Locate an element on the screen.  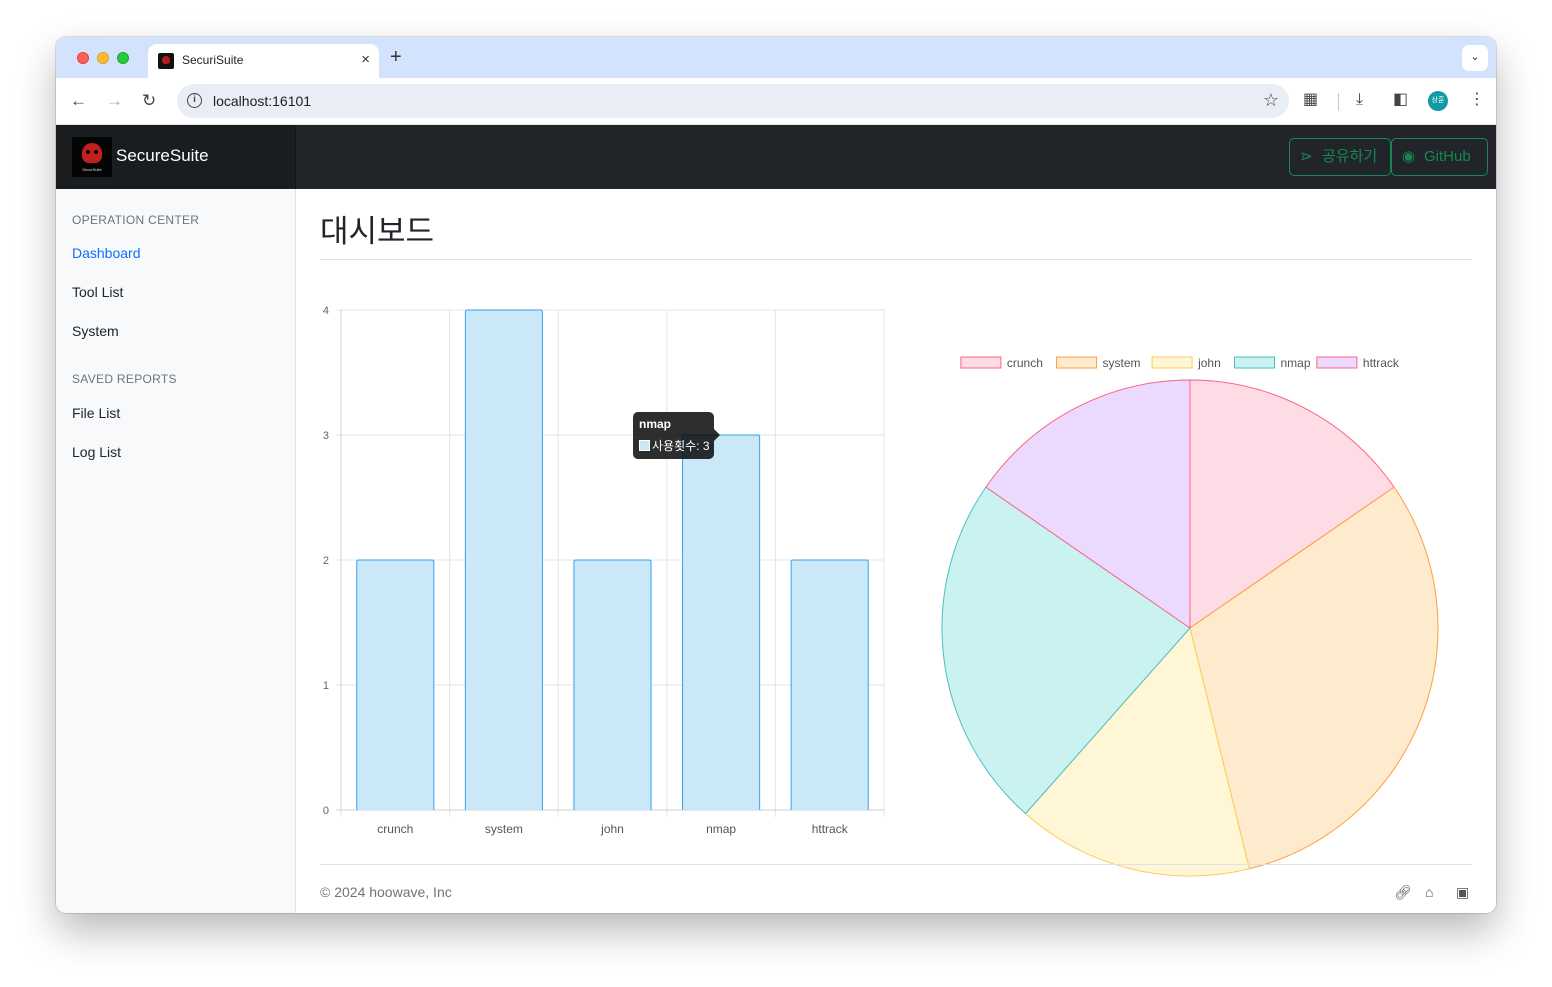
bar-x-tick-label: system is located at coordinates (504, 829).